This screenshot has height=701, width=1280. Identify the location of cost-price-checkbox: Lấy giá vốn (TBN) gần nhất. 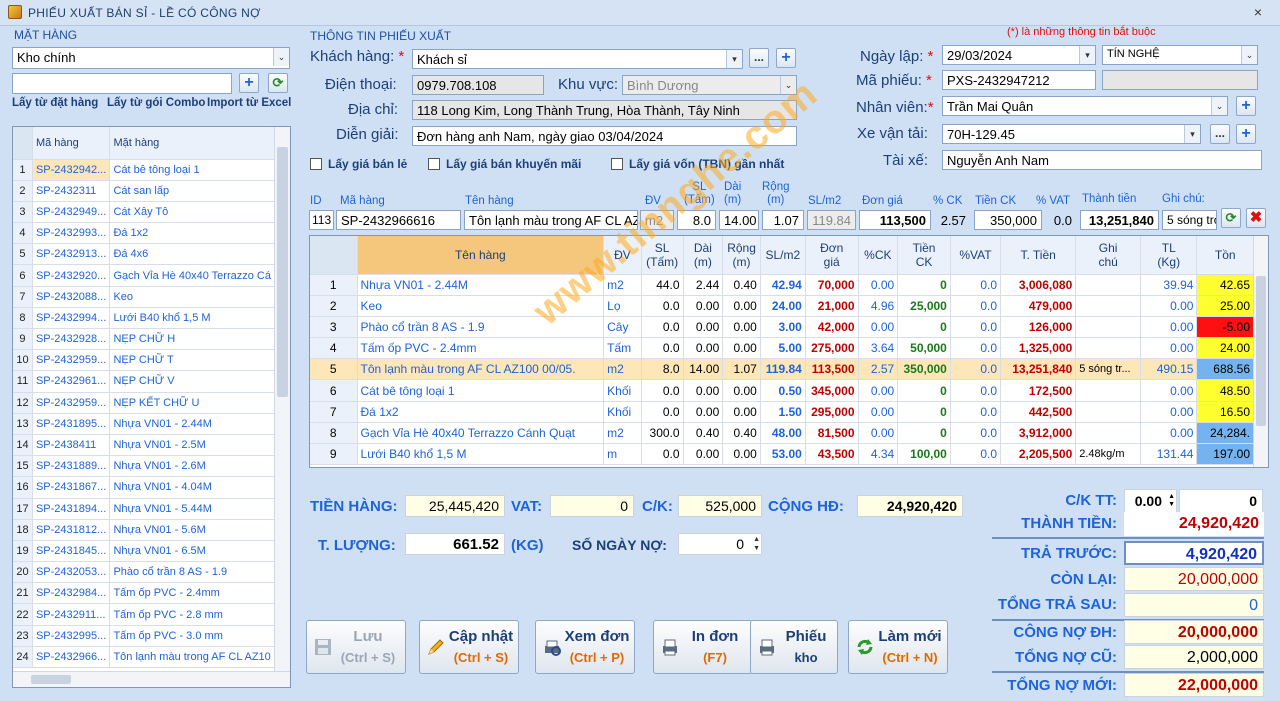
(697, 164).